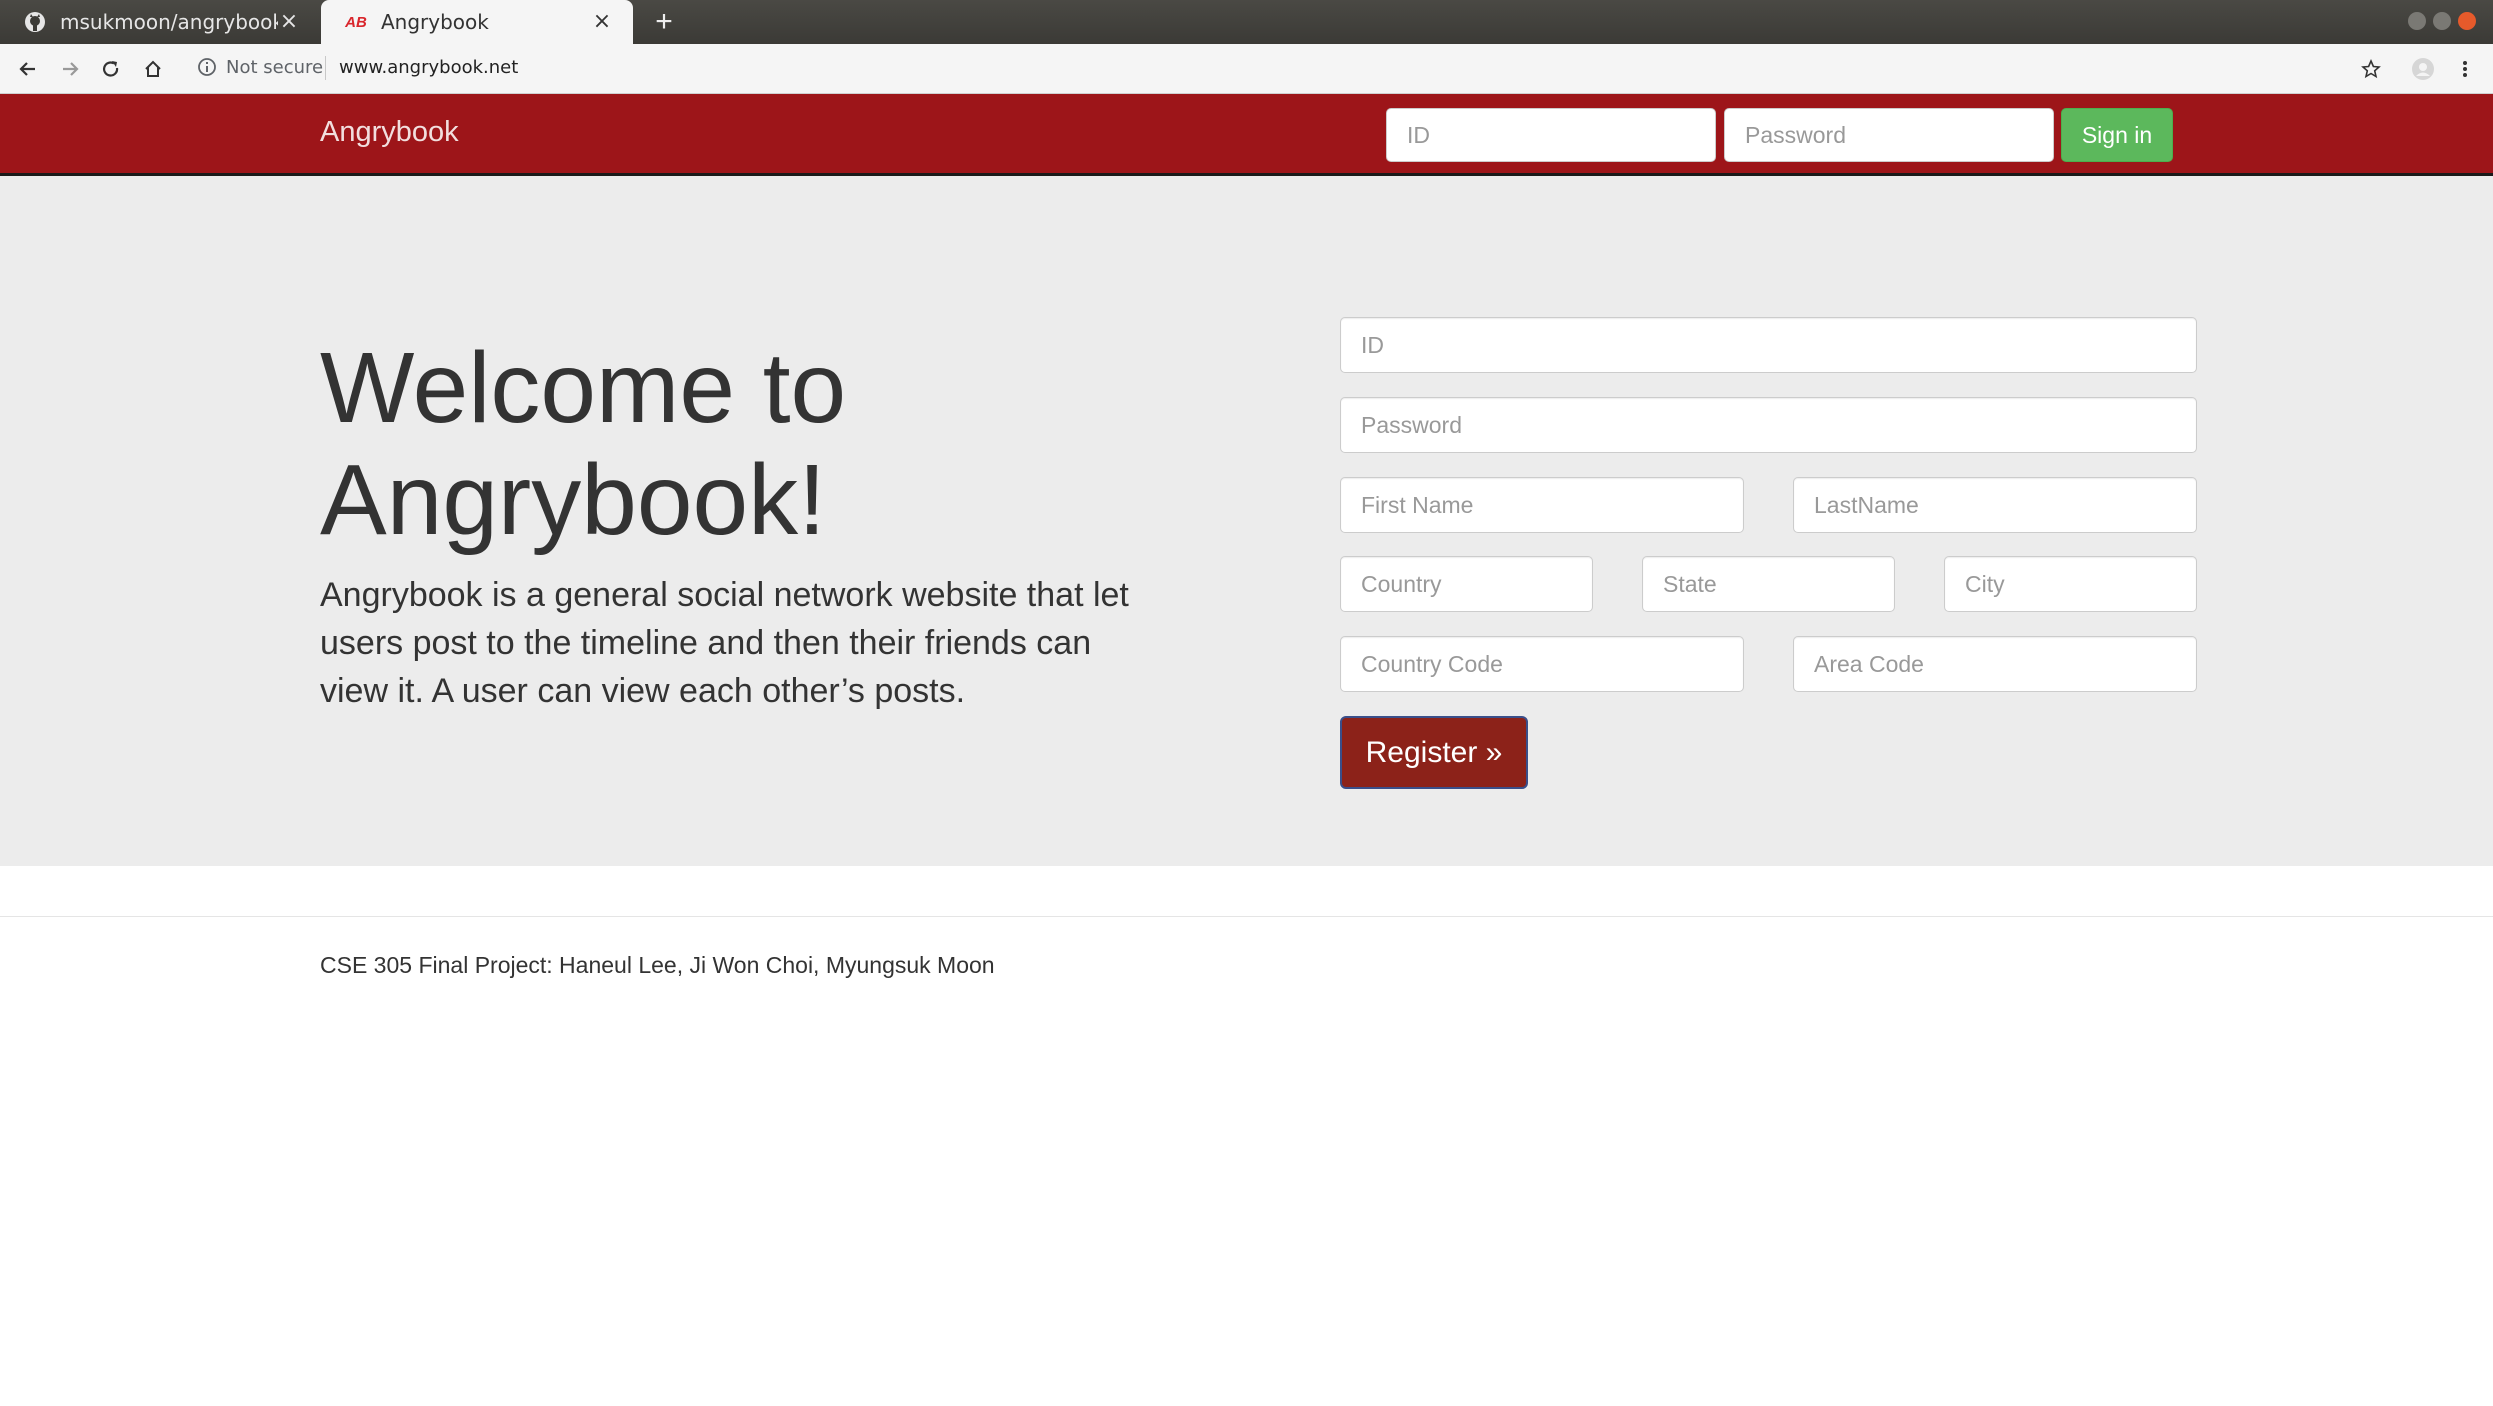 This screenshot has width=2493, height=1406. I want to click on browser-toolbar: Not secure www.angrybook.net, so click(1246, 69).